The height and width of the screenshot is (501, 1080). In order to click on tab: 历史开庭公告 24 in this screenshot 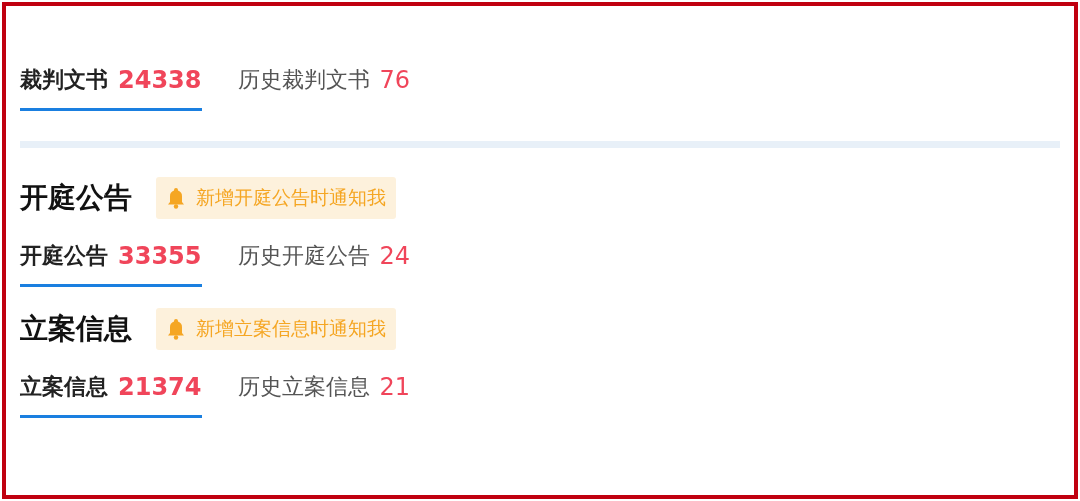, I will do `click(324, 263)`.